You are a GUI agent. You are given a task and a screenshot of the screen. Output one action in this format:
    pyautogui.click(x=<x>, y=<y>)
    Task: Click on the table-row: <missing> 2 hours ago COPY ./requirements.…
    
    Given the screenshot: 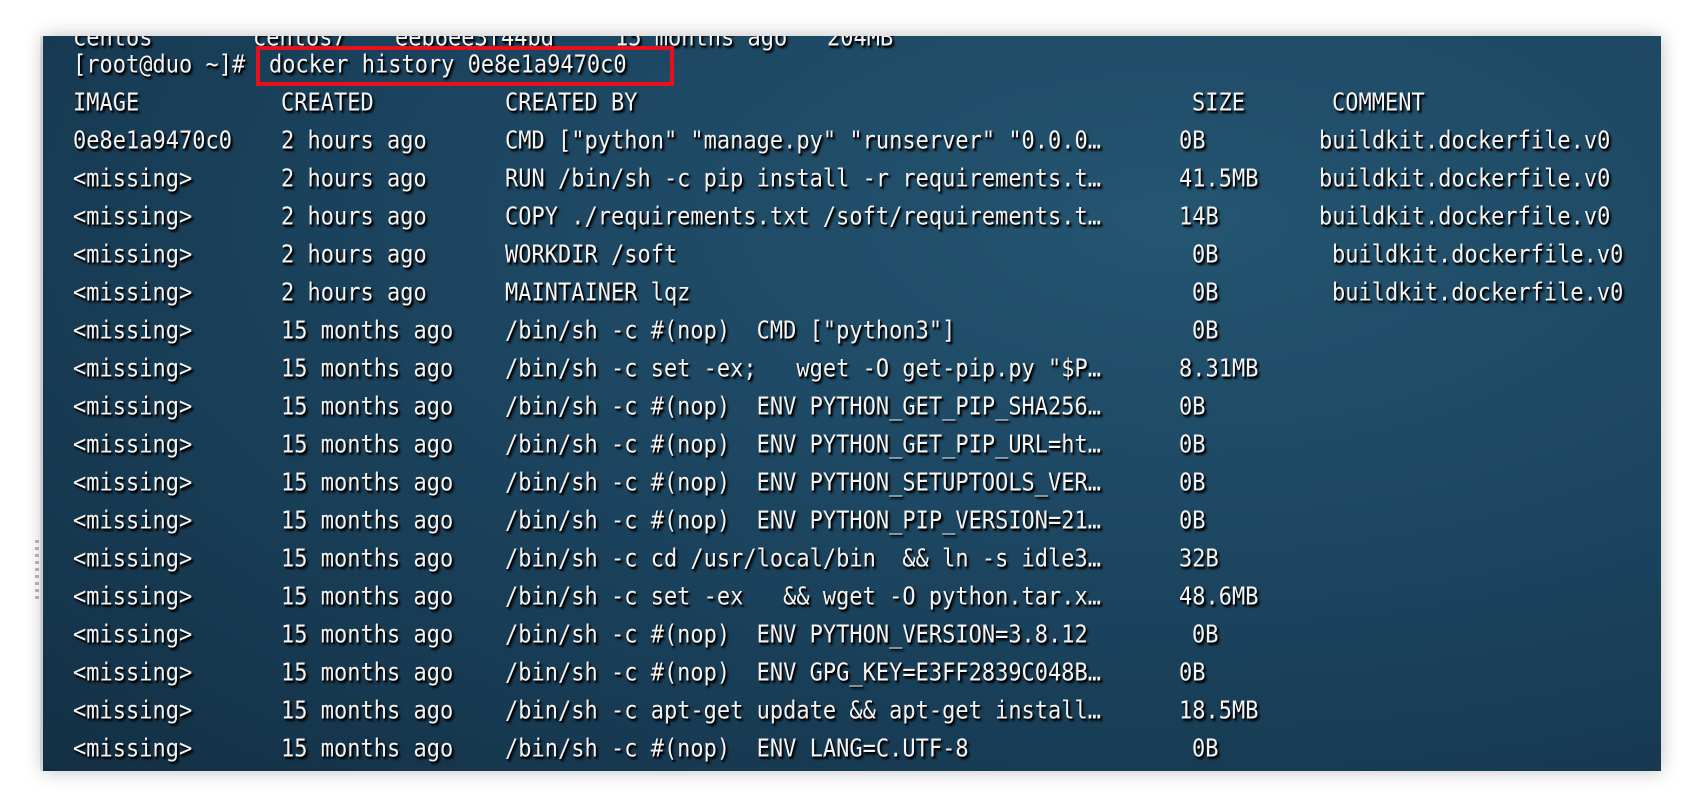 What is the action you would take?
    pyautogui.click(x=852, y=218)
    